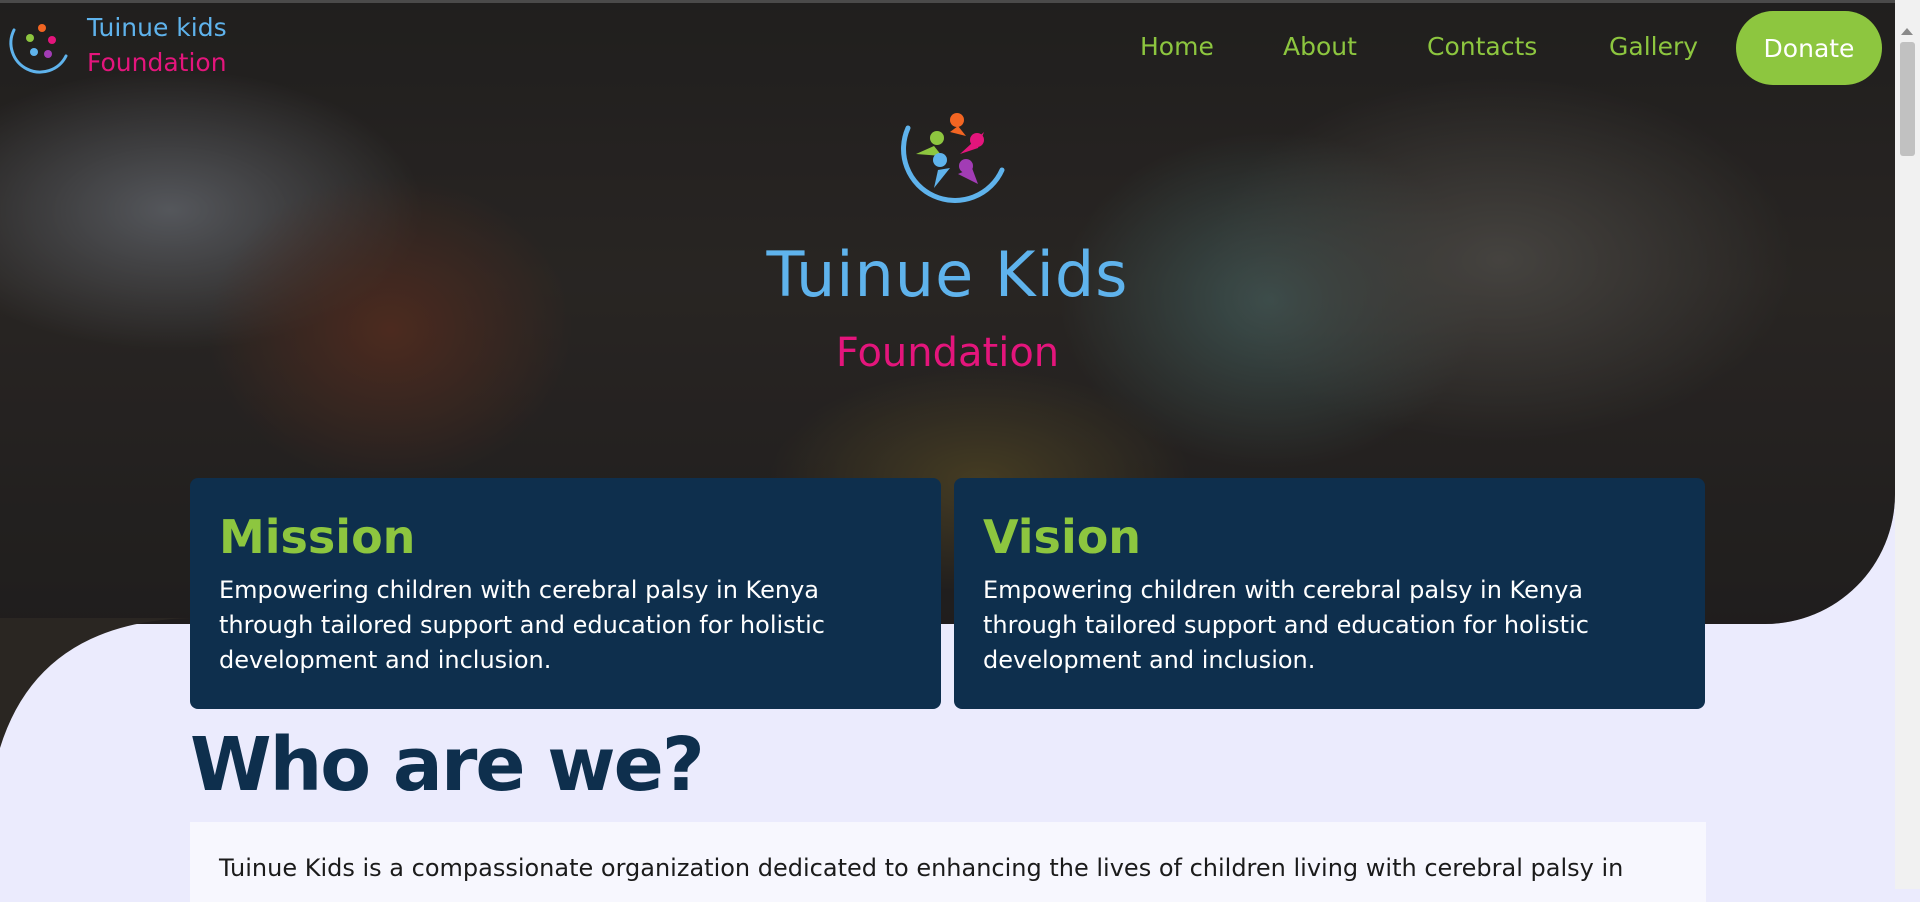  What do you see at coordinates (100, 683) in the screenshot?
I see `decorative-curve` at bounding box center [100, 683].